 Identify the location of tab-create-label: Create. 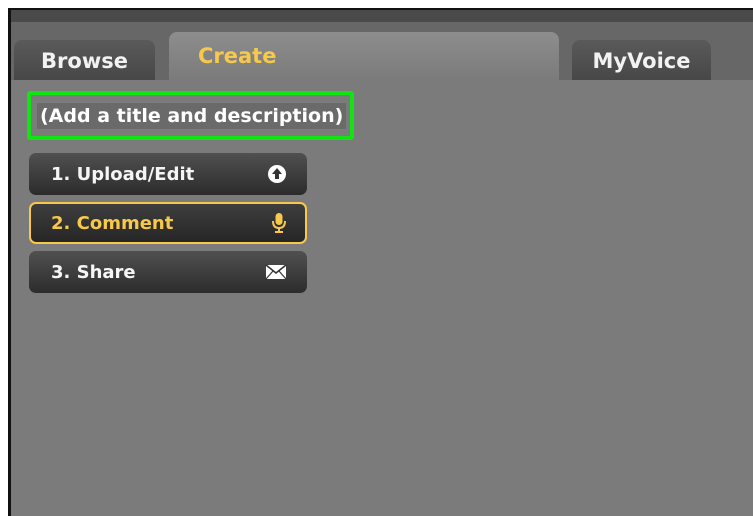
(237, 56).